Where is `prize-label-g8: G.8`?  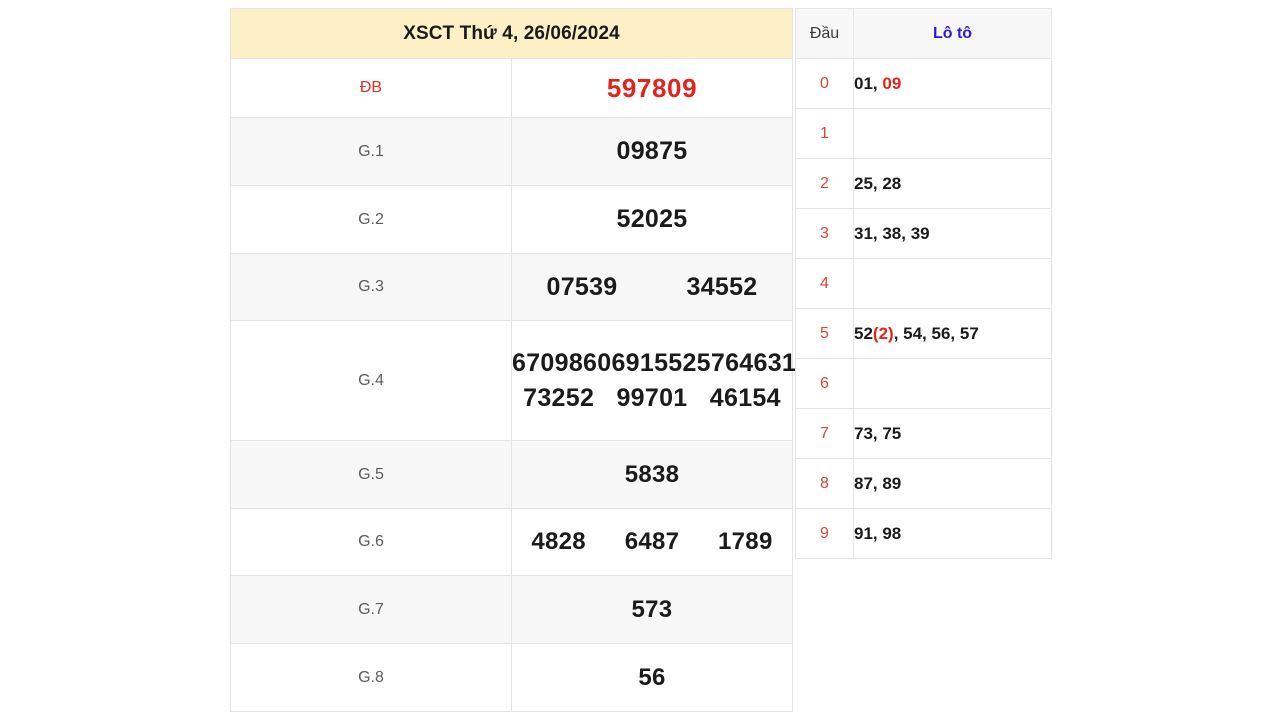 prize-label-g8: G.8 is located at coordinates (371, 677).